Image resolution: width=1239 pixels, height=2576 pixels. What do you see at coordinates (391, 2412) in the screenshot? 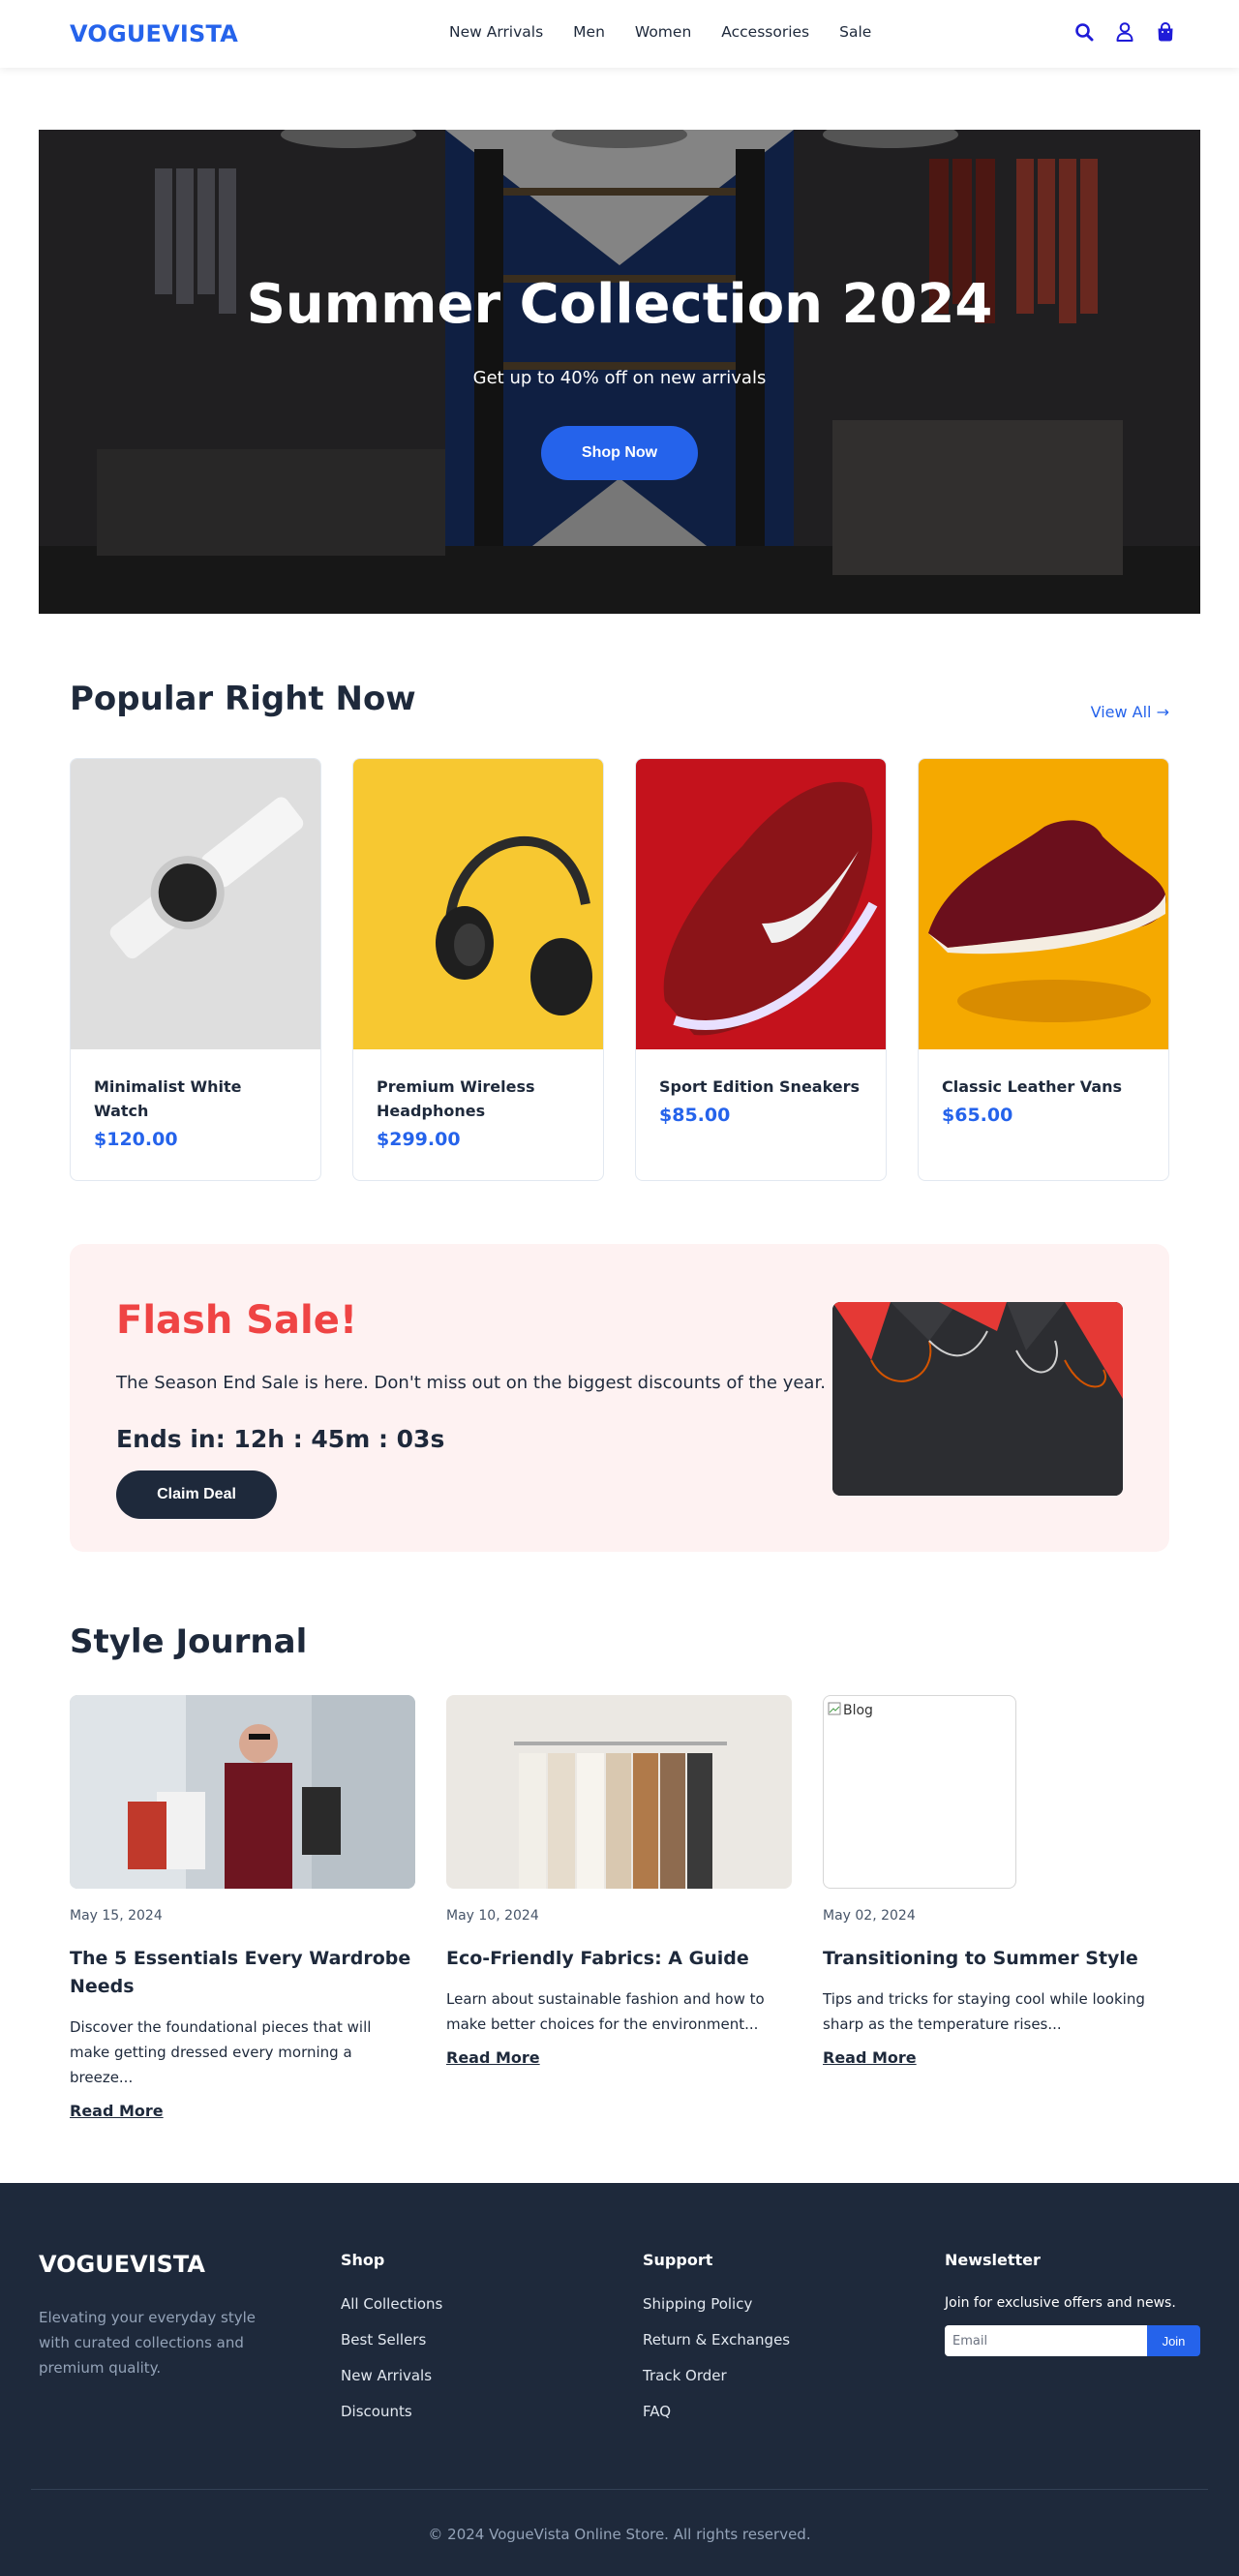
I see `footer-link: Discounts` at bounding box center [391, 2412].